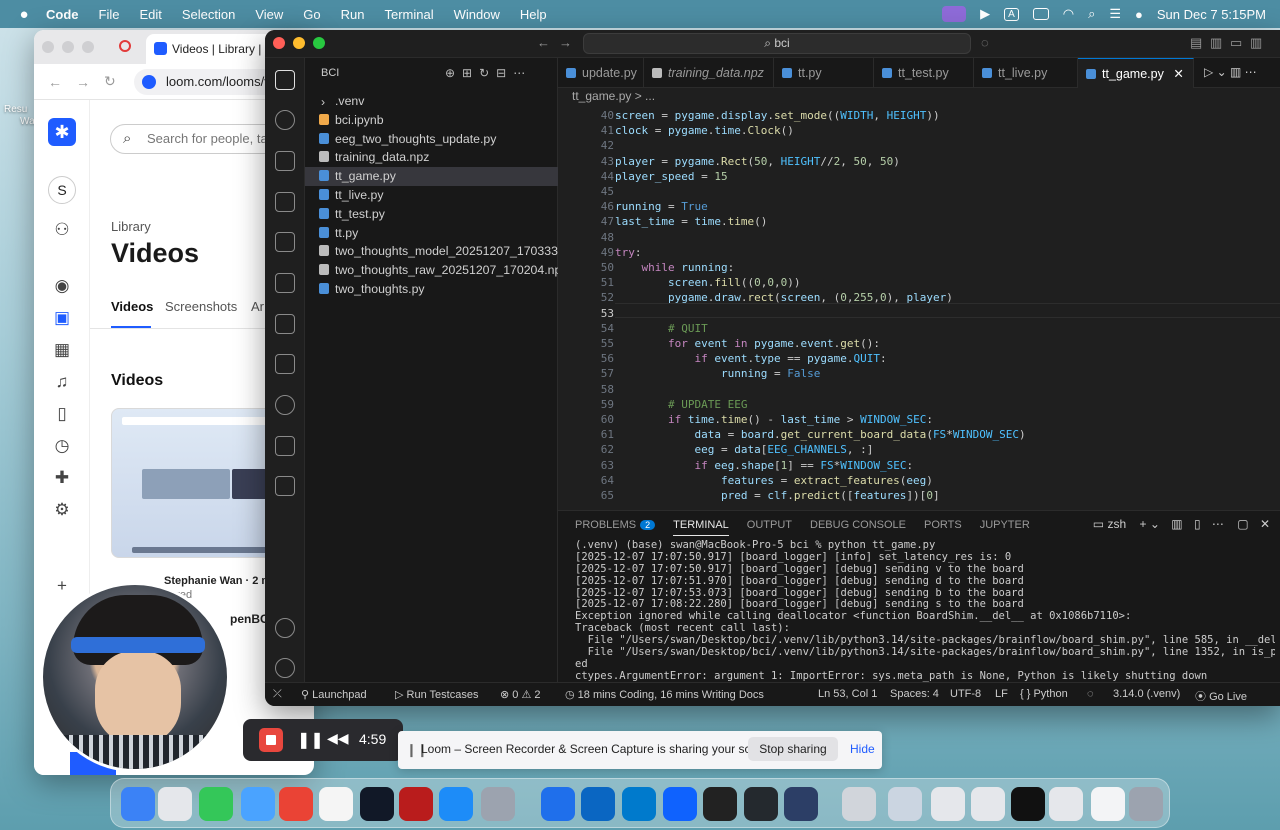  Describe the element at coordinates (691, 221) in the screenshot. I see `code-line: last_time = time.time()` at that location.